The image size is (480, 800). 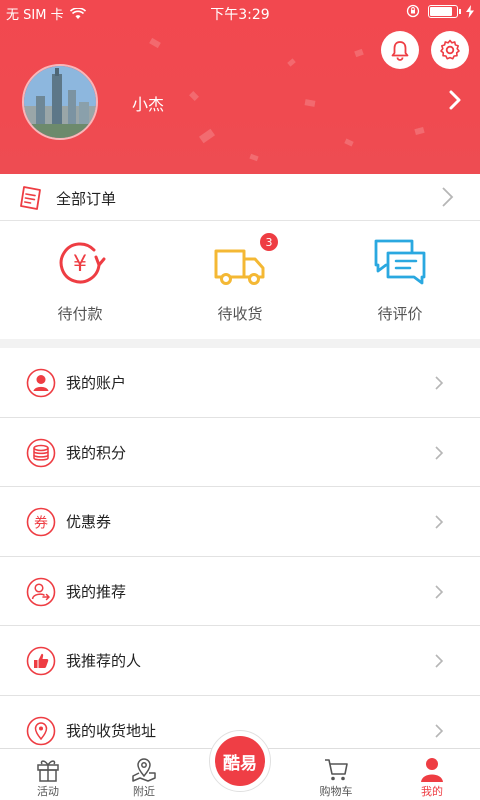 I want to click on svg-text: 券, so click(x=41, y=524).